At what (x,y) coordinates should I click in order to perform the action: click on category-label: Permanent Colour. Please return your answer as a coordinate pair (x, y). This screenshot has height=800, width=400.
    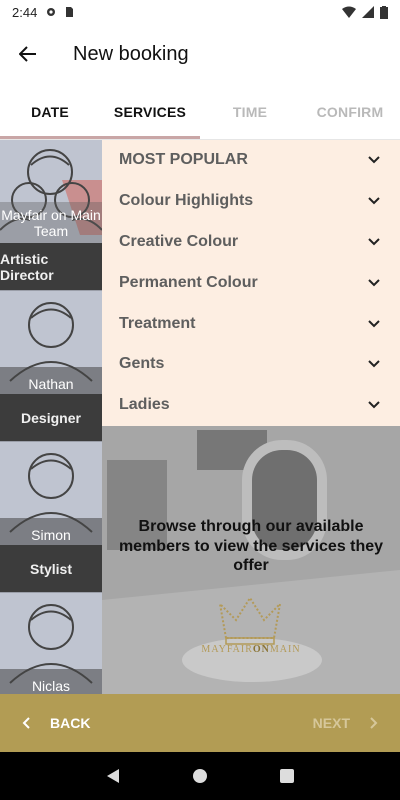
    Looking at the image, I should click on (188, 282).